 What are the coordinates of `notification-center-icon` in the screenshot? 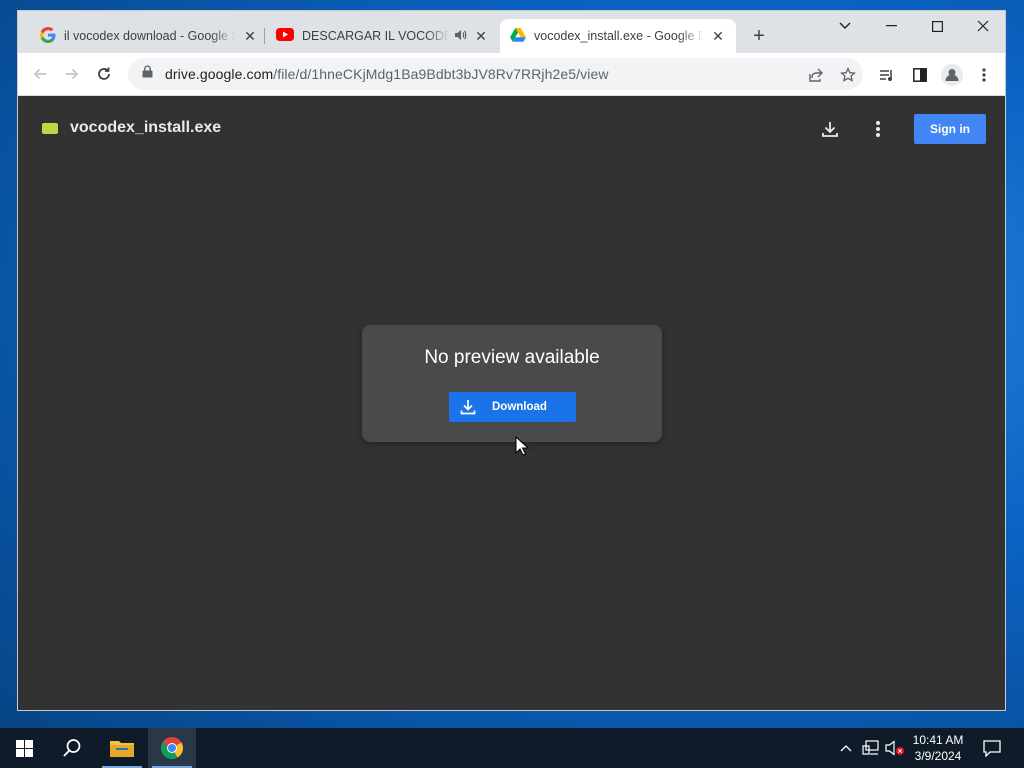 It's located at (992, 748).